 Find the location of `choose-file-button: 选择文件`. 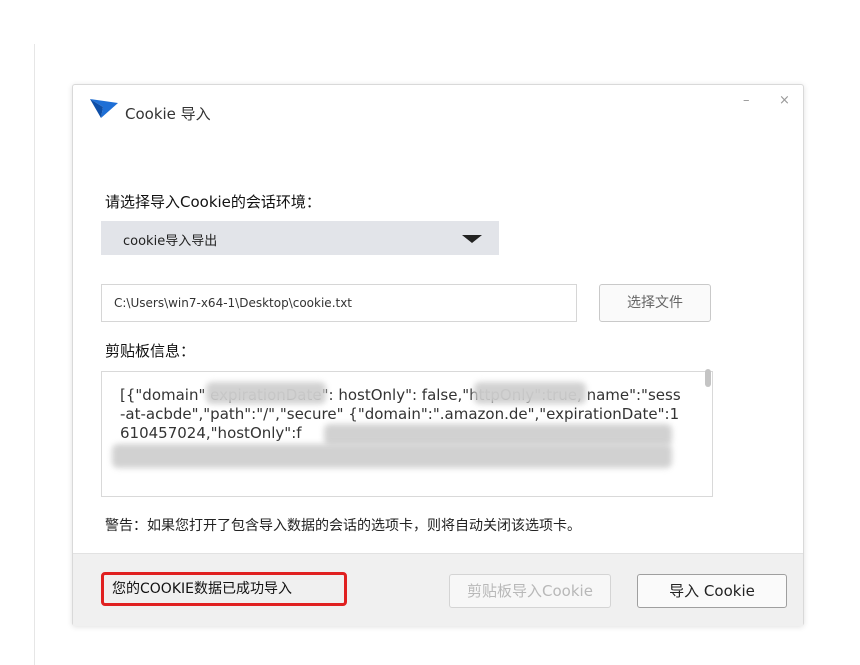

choose-file-button: 选择文件 is located at coordinates (655, 303).